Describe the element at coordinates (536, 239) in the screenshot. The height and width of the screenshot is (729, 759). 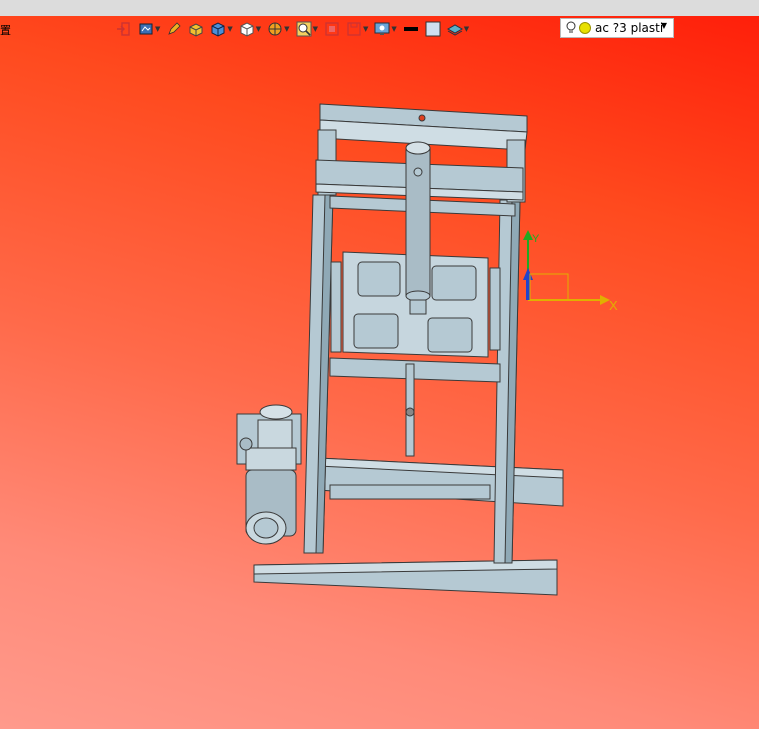
I see `y-axis-label: Y` at that location.